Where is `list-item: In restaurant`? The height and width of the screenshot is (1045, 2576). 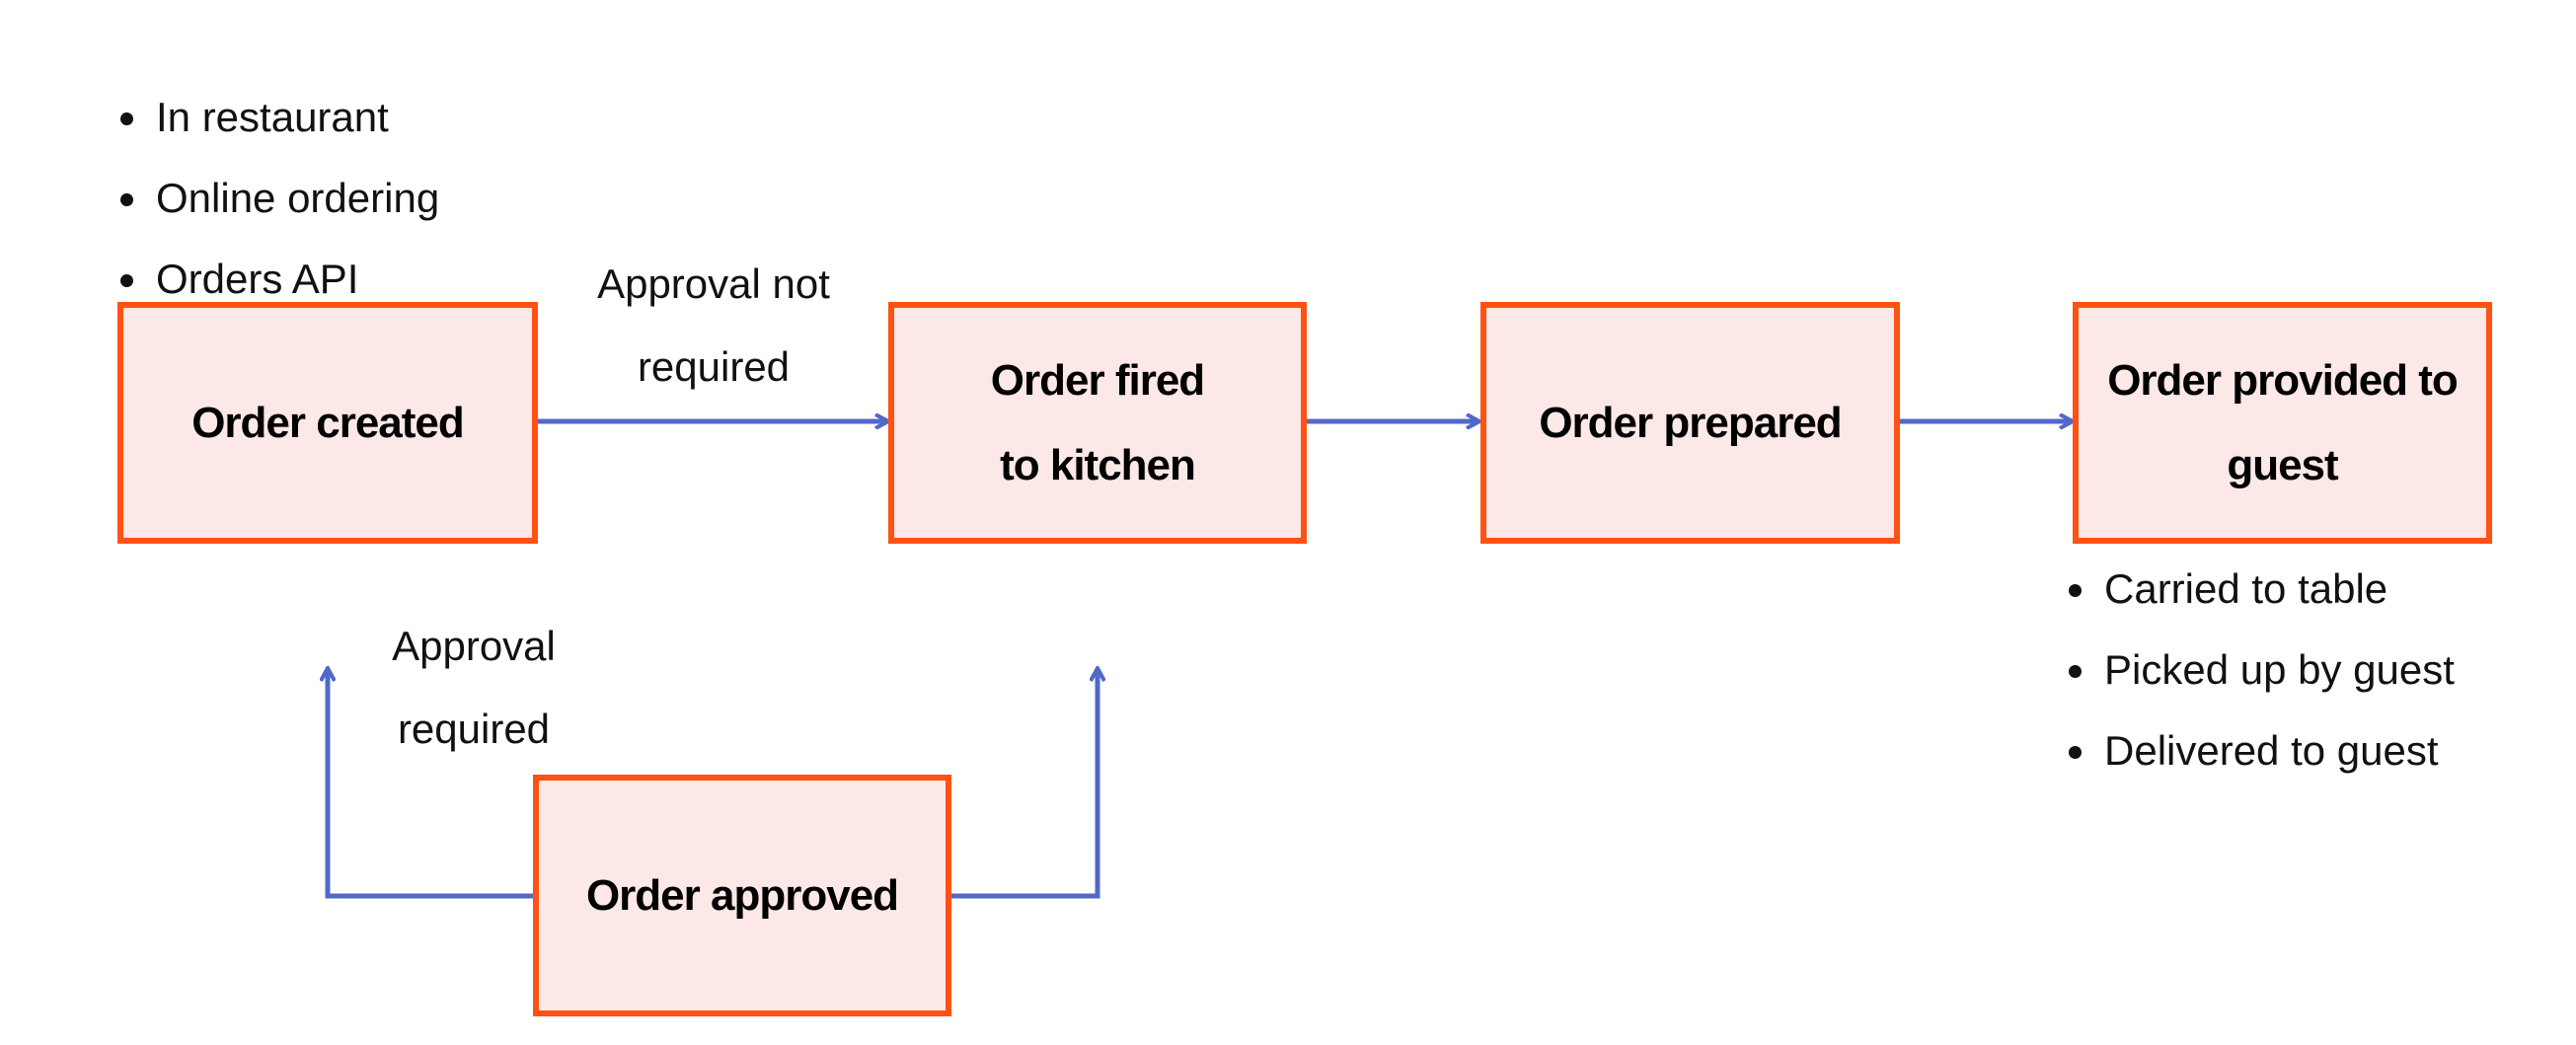 list-item: In restaurant is located at coordinates (295, 117).